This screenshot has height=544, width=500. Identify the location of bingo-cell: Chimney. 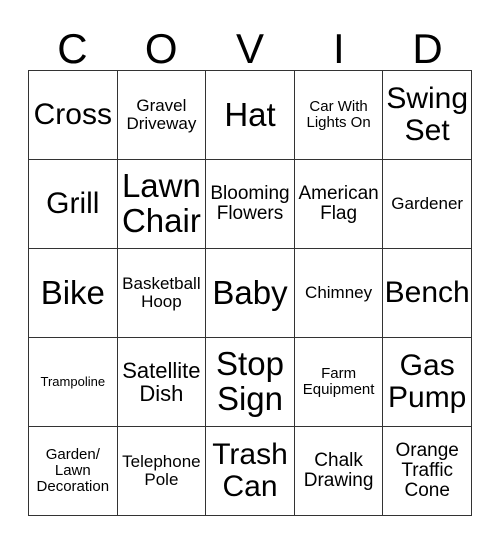
(339, 293).